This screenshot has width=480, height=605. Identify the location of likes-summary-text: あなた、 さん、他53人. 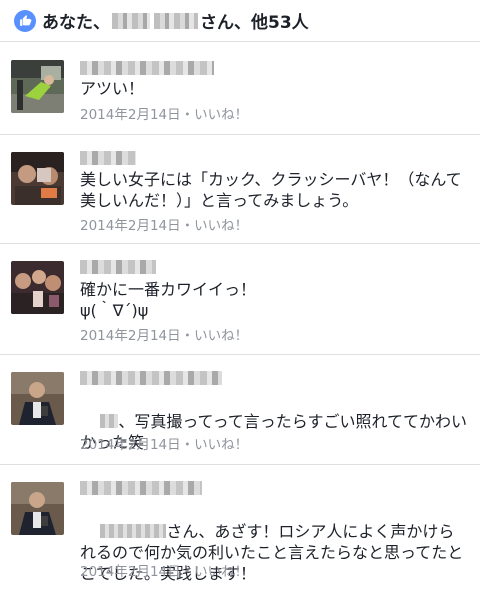
(175, 20).